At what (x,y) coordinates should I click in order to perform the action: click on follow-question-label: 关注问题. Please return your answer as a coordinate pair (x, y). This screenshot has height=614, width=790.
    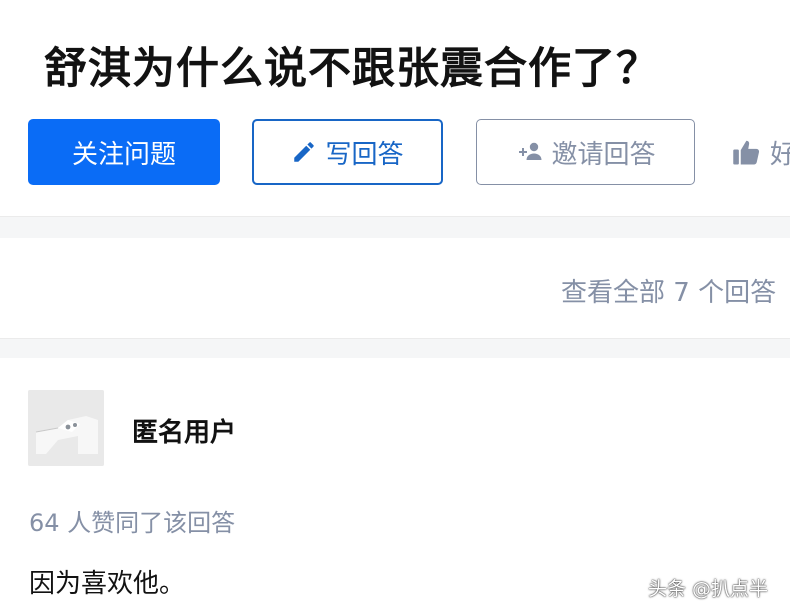
    Looking at the image, I should click on (123, 154).